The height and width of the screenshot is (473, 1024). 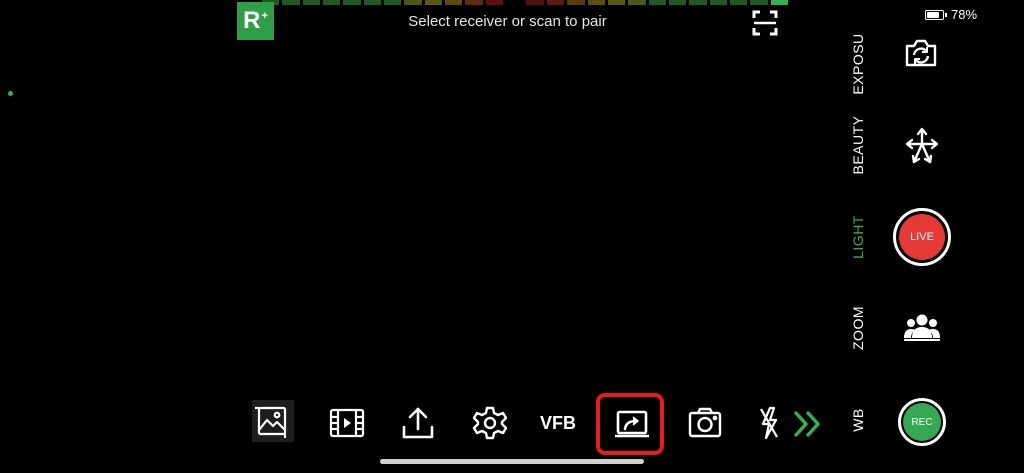 What do you see at coordinates (10, 93) in the screenshot?
I see `focus-point` at bounding box center [10, 93].